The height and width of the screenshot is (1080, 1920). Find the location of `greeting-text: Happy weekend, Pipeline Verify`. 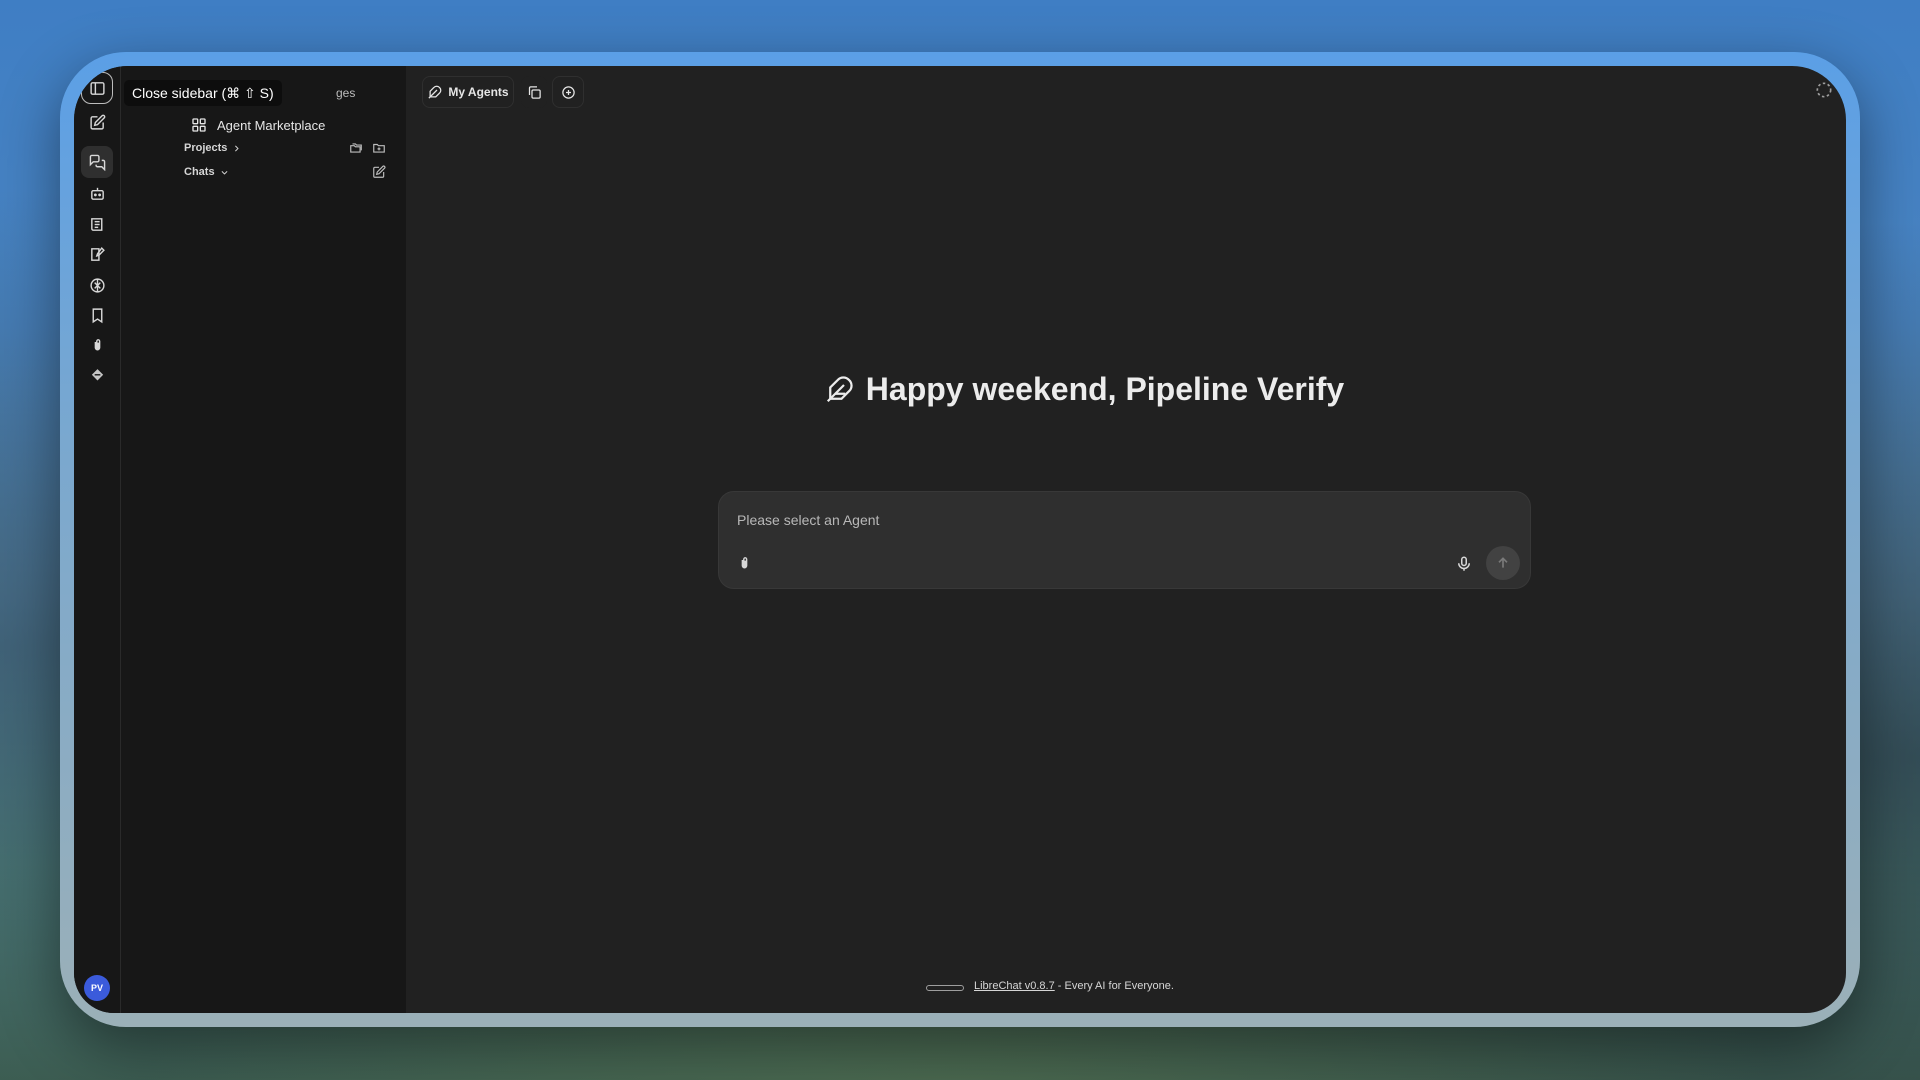

greeting-text: Happy weekend, Pipeline Verify is located at coordinates (1105, 389).